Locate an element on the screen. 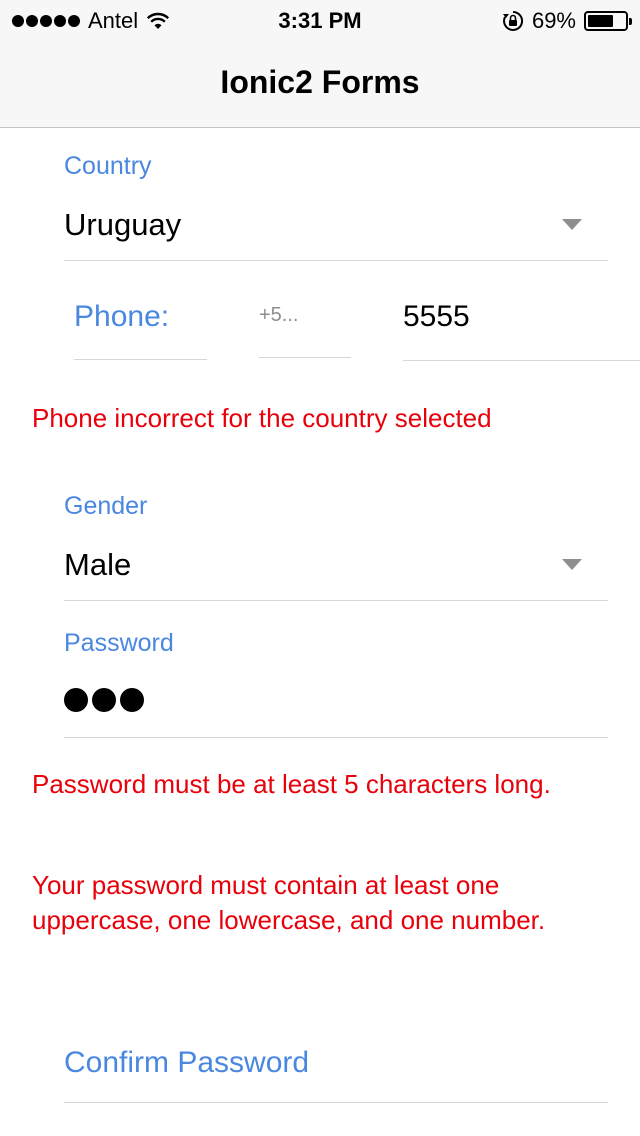 This screenshot has height=1136, width=640. header-bar: Ionic2 Forms is located at coordinates (320, 84).